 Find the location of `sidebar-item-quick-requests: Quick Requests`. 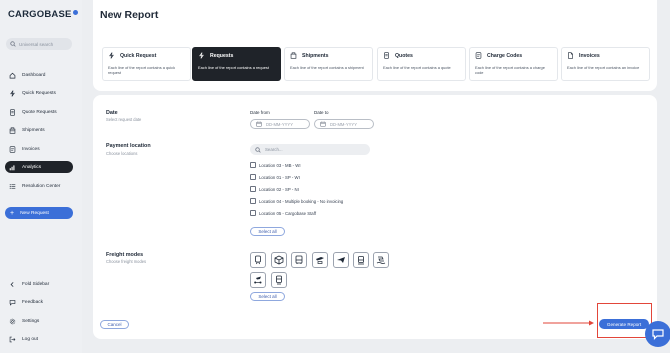

sidebar-item-quick-requests: Quick Requests is located at coordinates (39, 93).